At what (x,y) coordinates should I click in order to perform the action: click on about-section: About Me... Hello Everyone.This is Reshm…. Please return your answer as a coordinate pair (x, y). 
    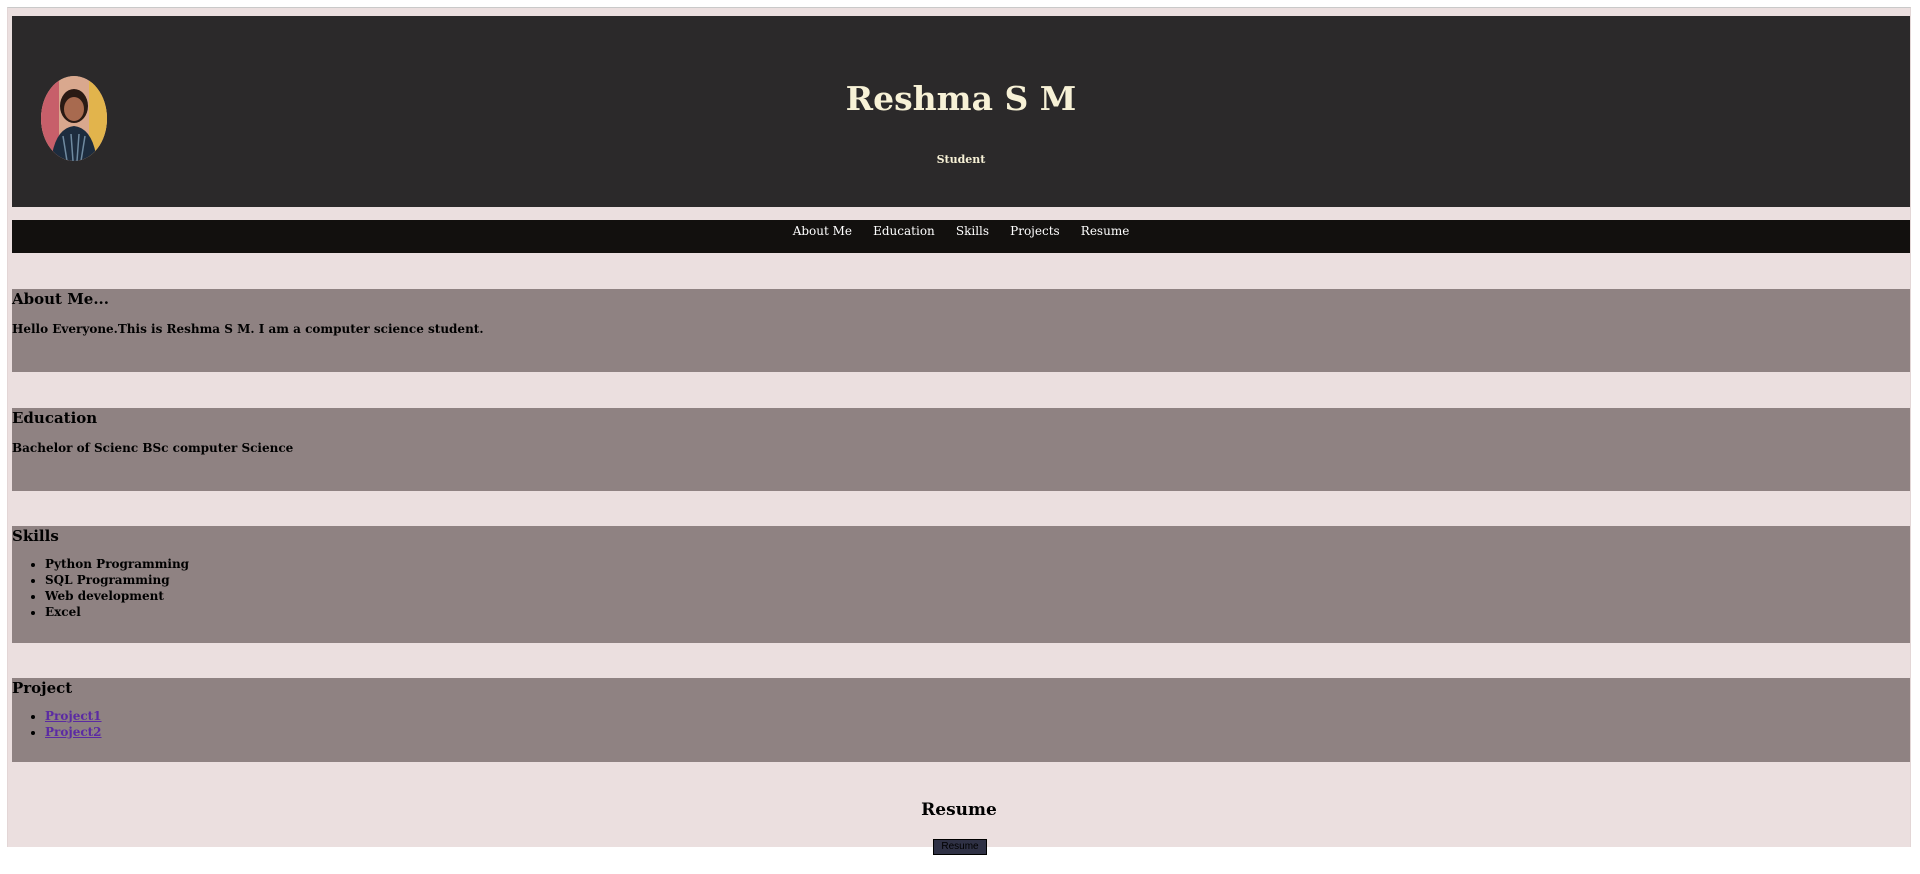
    Looking at the image, I should click on (961, 330).